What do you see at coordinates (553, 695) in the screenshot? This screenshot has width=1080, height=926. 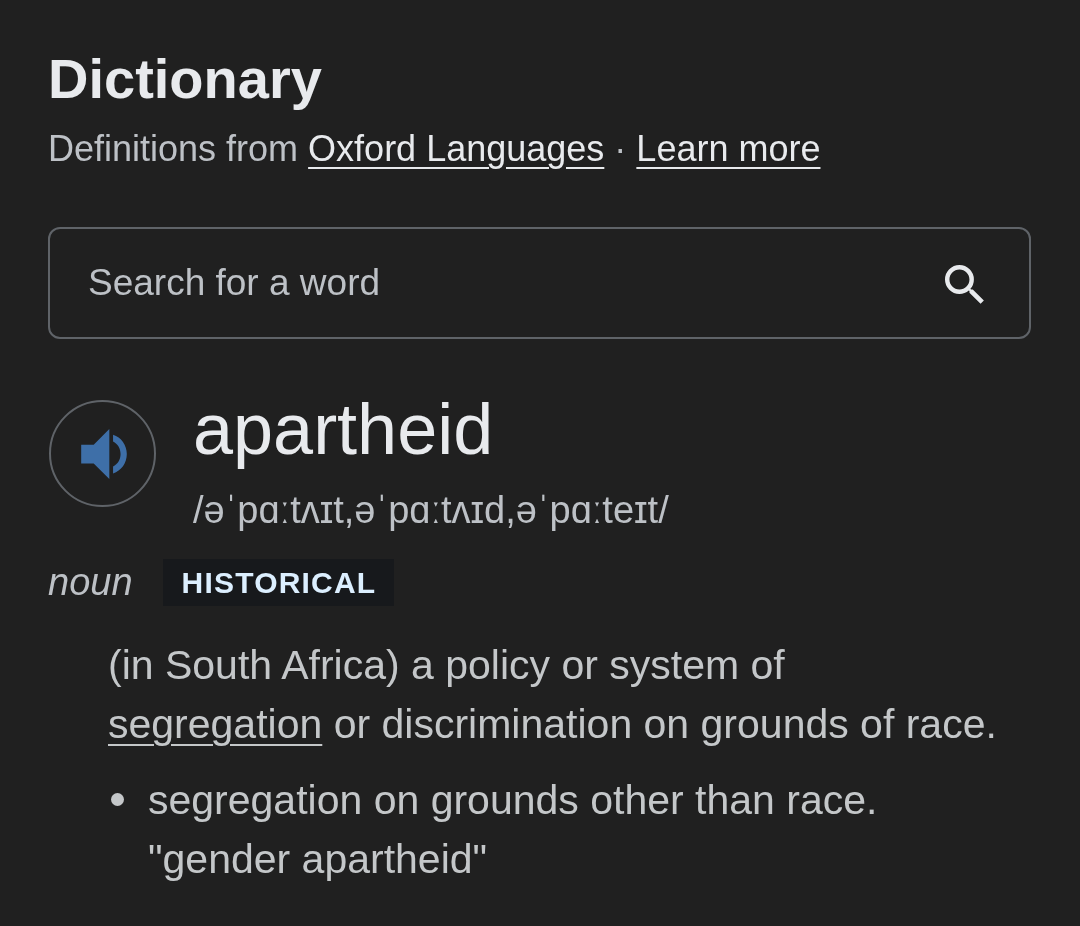 I see `definition-text: (in South Africa) a policy or system of segregation or discrimination on grounds of race.` at bounding box center [553, 695].